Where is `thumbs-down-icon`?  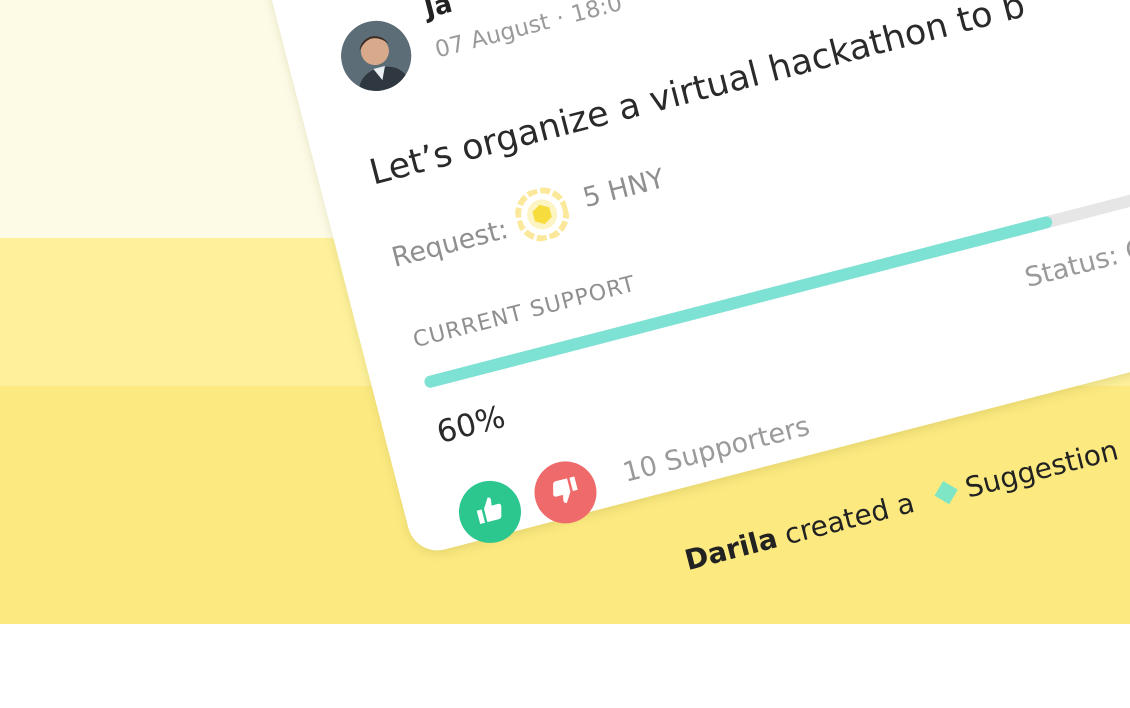 thumbs-down-icon is located at coordinates (566, 492).